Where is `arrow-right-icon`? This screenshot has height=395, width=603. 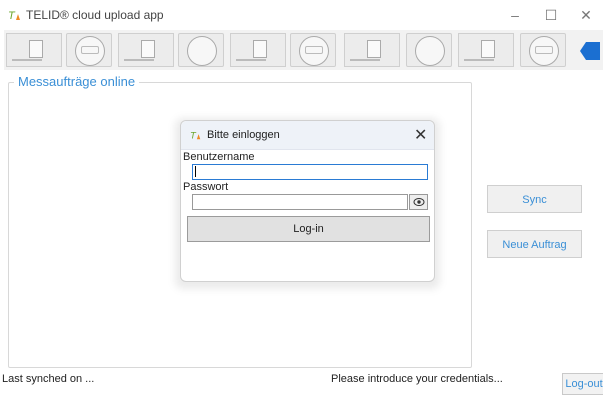 arrow-right-icon is located at coordinates (590, 51).